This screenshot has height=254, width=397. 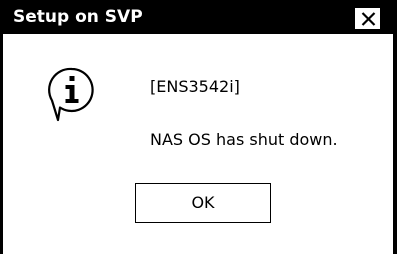 I want to click on ok-button: OK, so click(x=203, y=203).